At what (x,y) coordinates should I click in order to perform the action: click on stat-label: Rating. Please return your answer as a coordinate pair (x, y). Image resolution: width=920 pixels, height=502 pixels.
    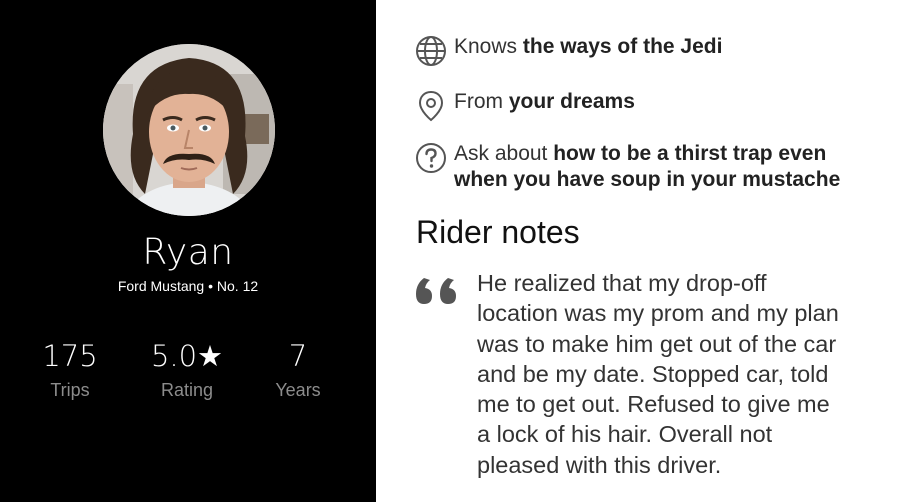
    Looking at the image, I should click on (187, 390).